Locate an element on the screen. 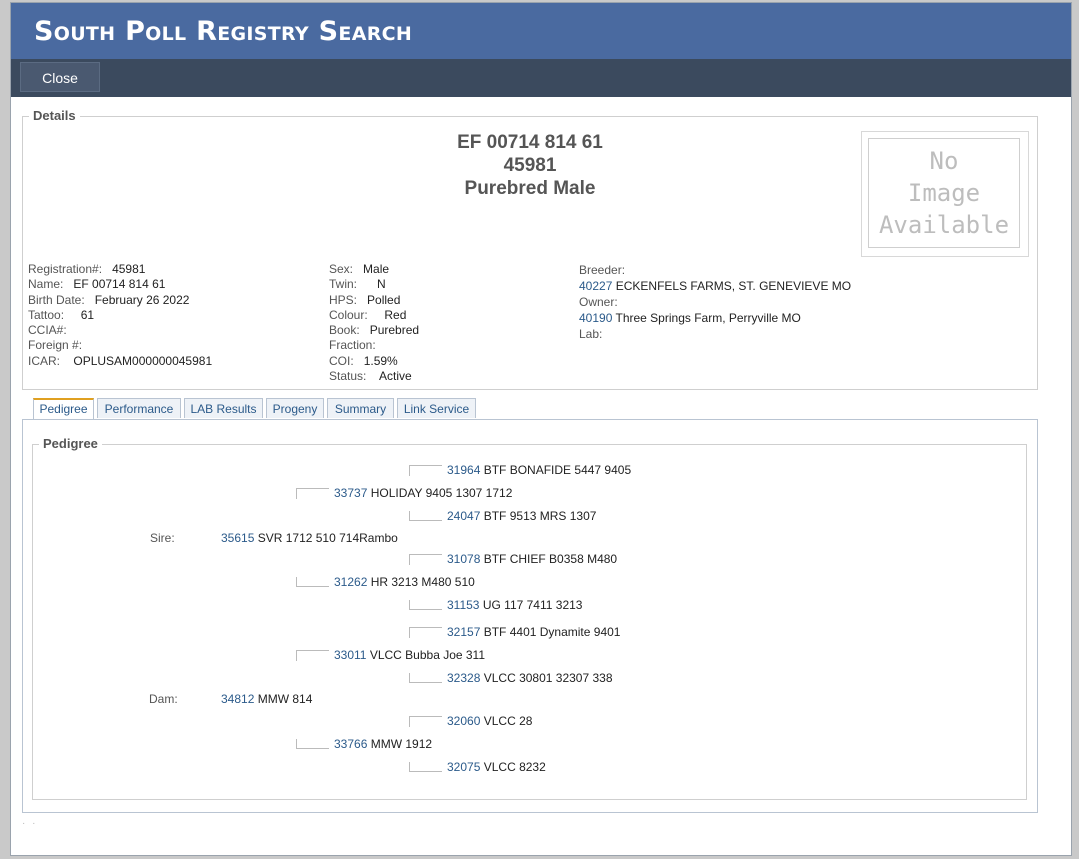  pedigree-id-link: 32060 is located at coordinates (463, 721).